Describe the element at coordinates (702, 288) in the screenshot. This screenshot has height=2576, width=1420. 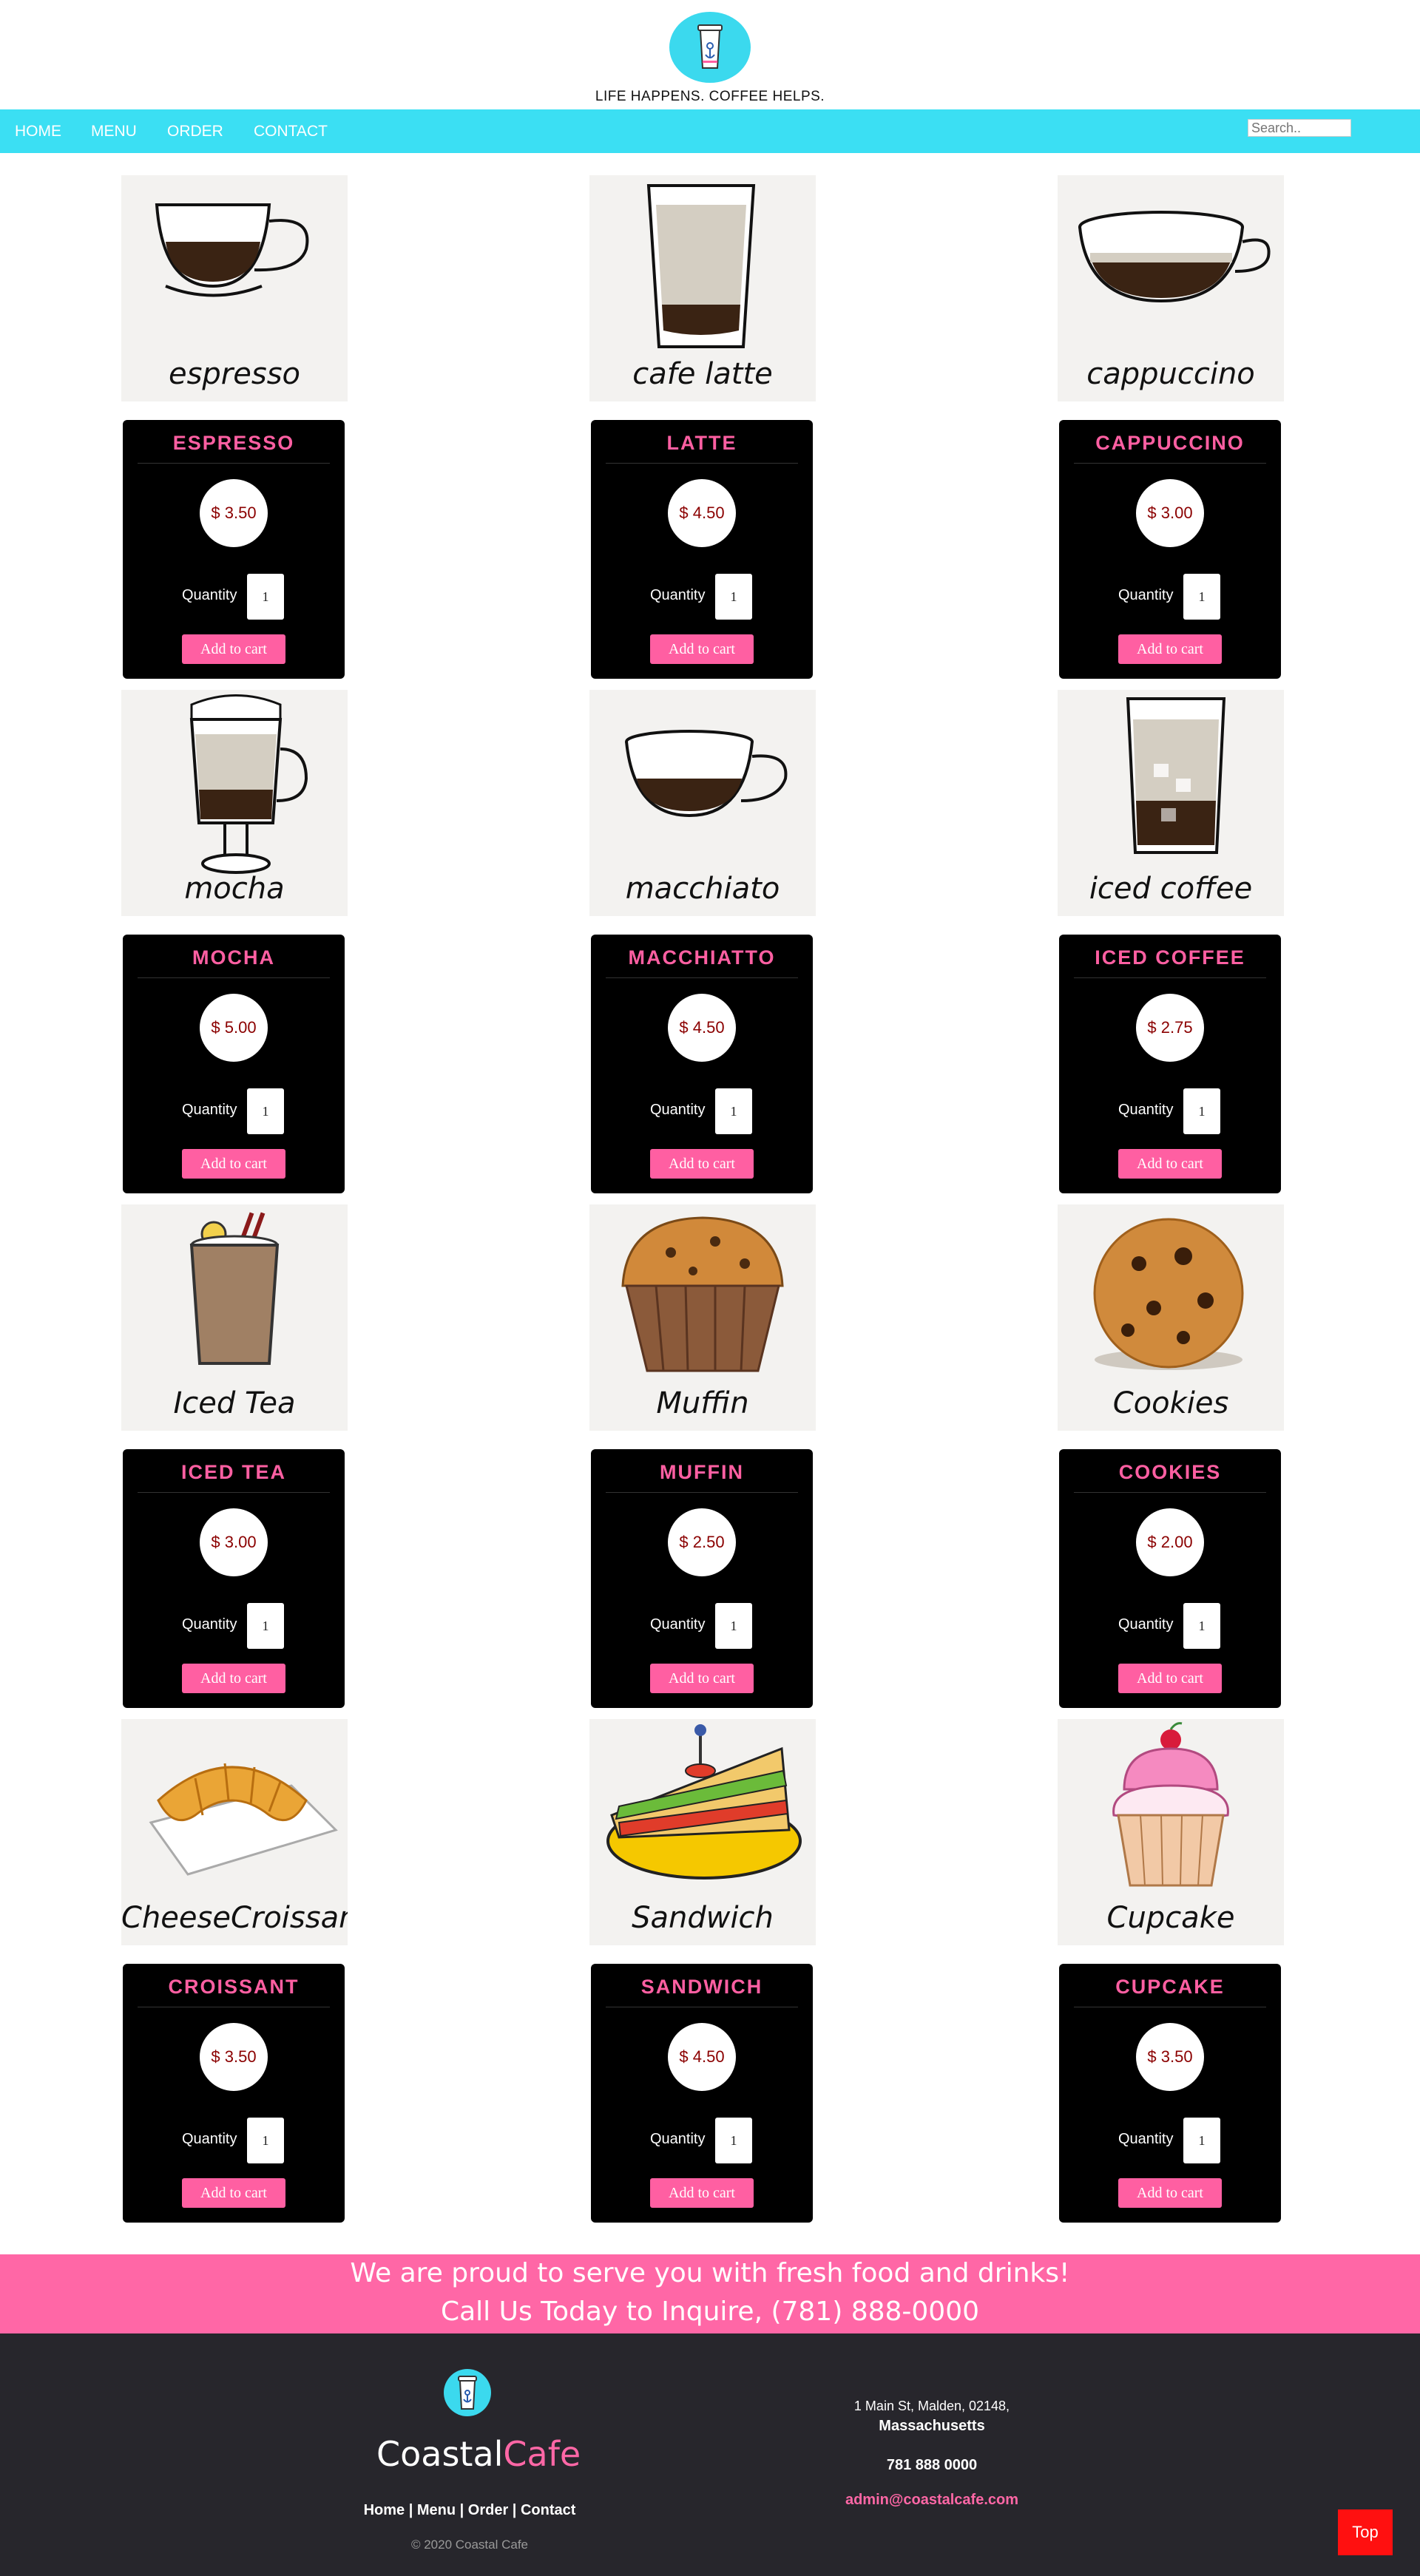
I see `latte-image: cafe latte` at that location.